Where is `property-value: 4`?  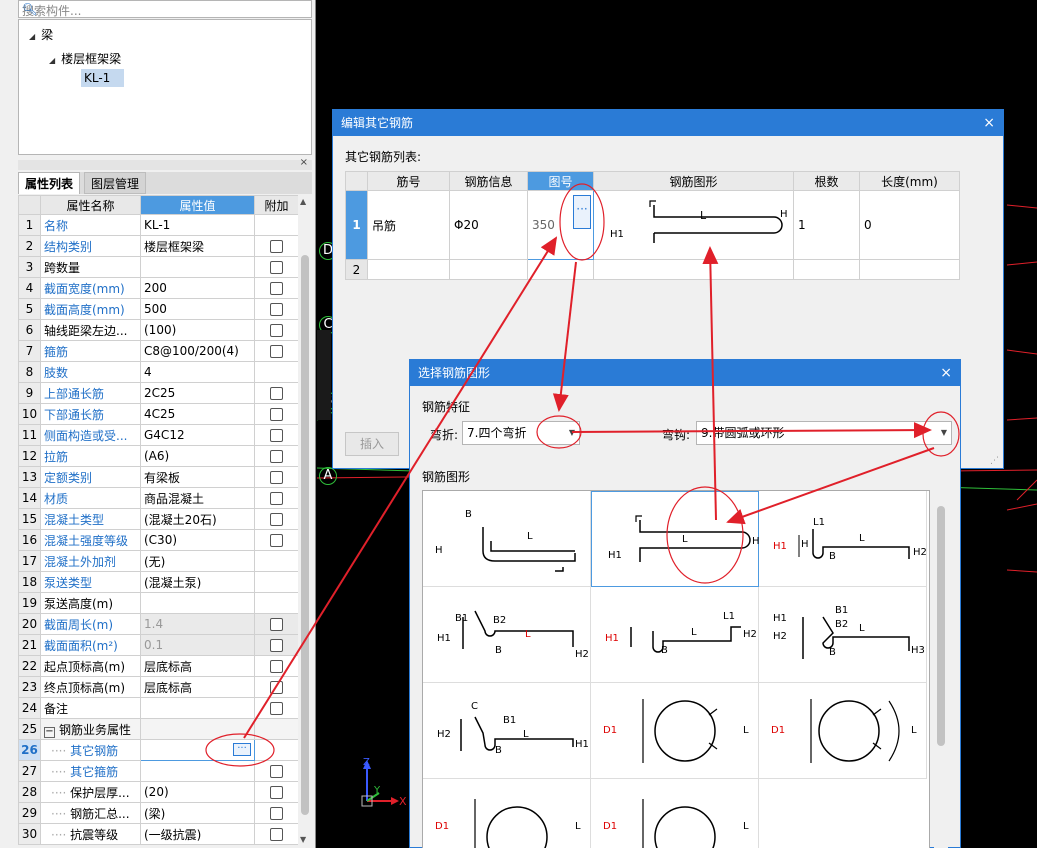
property-value: 4 is located at coordinates (197, 372).